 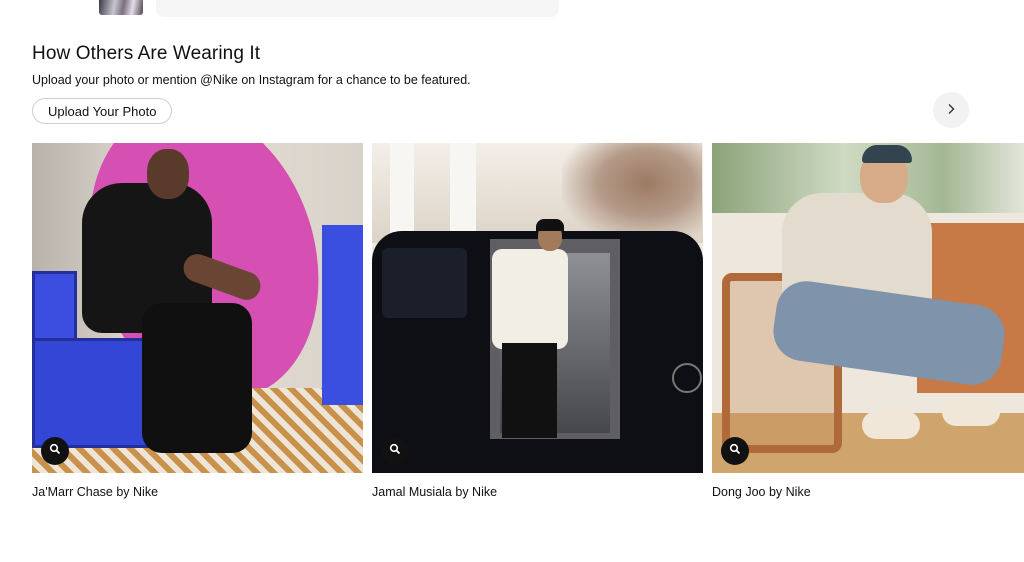 What do you see at coordinates (121, 7) in the screenshot?
I see `previous-row-thumbnail` at bounding box center [121, 7].